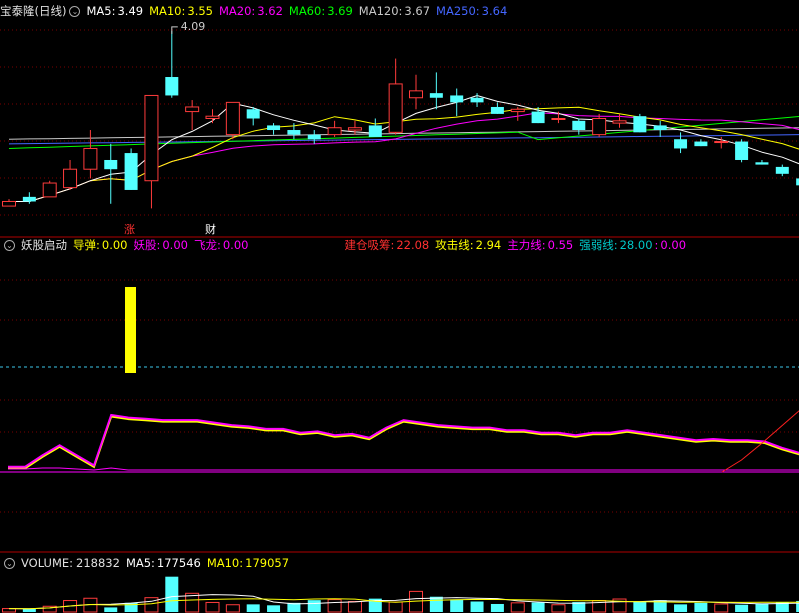  I want to click on main-force-line, so click(403, 440).